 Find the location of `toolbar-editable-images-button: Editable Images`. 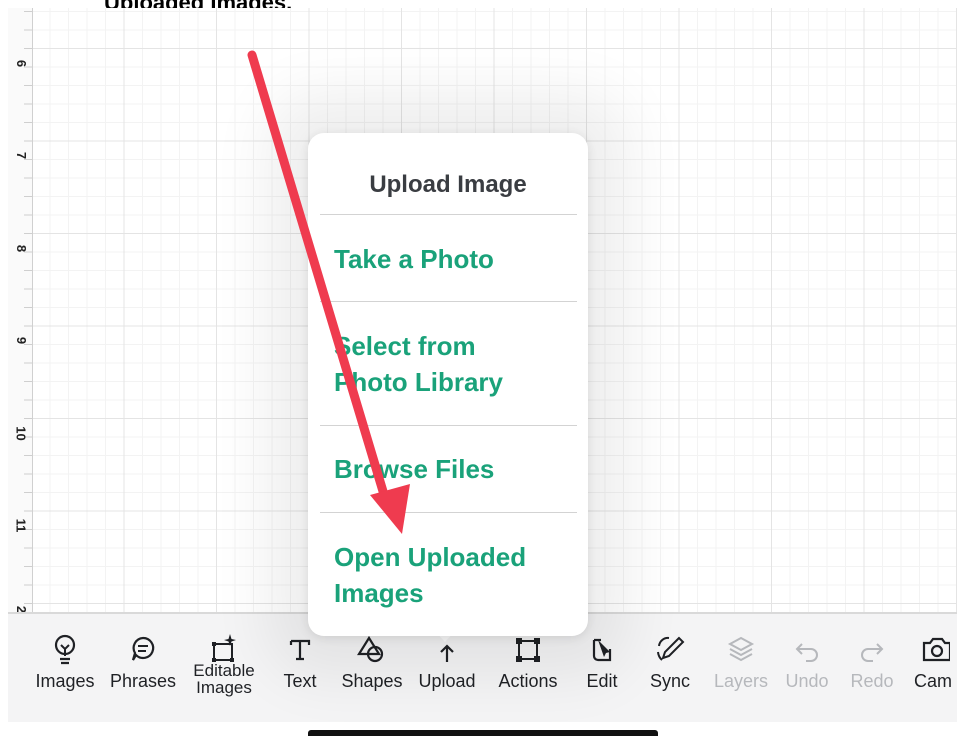

toolbar-editable-images-button: Editable Images is located at coordinates (224, 664).